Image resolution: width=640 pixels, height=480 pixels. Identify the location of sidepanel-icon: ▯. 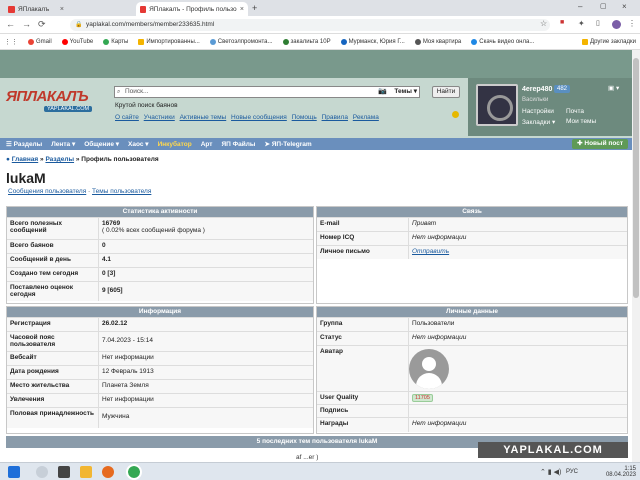
(598, 23).